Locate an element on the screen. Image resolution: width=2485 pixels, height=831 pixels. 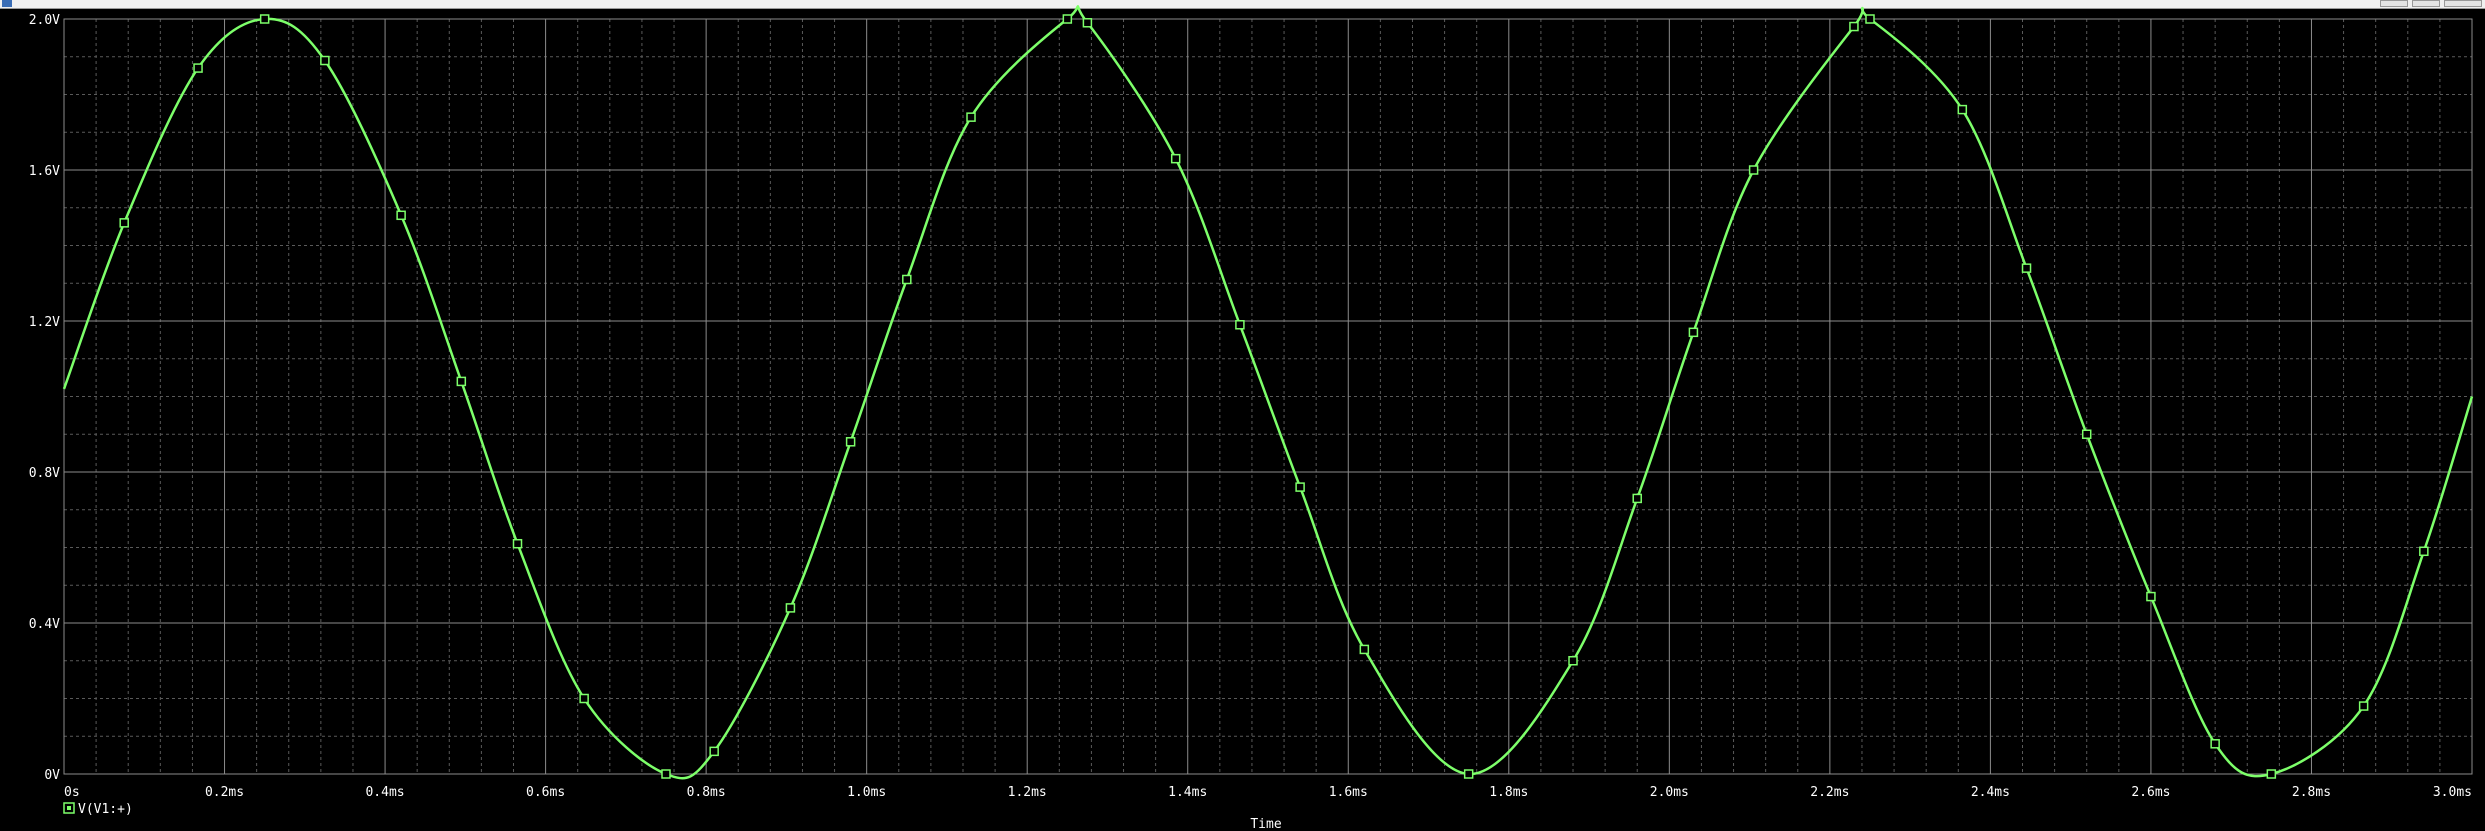
y-tick-label: 2.0V is located at coordinates (44, 20).